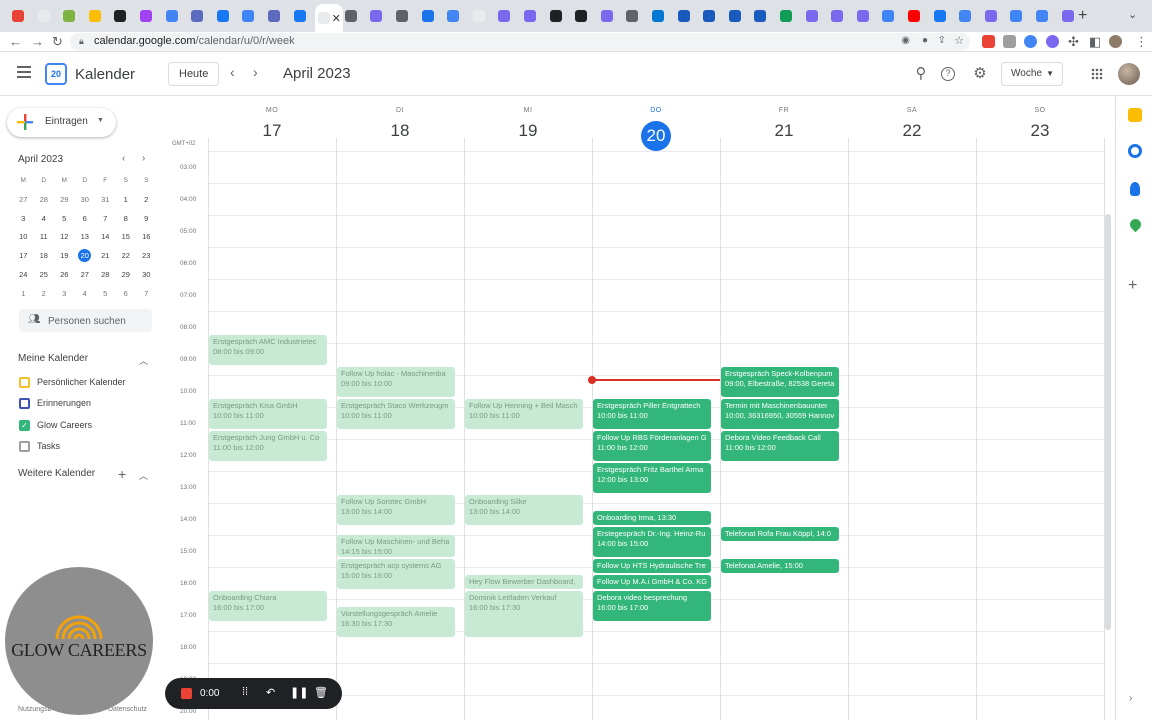  Describe the element at coordinates (400, 124) in the screenshot. I see `day-header: DI 18` at that location.